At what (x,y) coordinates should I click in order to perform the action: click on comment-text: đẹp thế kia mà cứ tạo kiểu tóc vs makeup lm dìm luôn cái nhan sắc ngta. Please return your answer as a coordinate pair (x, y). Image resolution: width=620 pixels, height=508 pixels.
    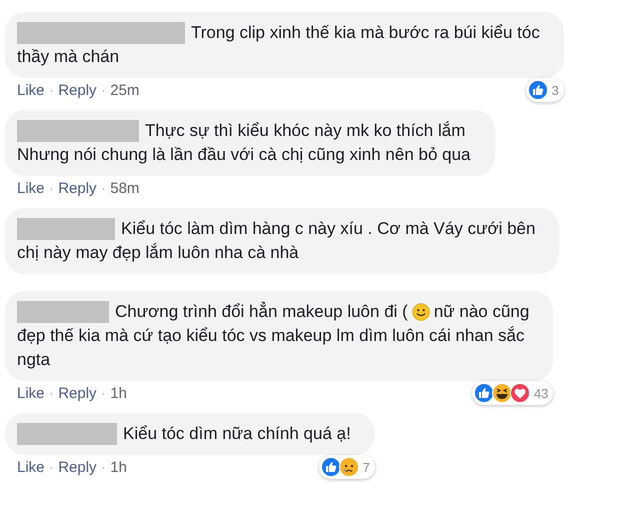
    Looking at the image, I should click on (271, 348).